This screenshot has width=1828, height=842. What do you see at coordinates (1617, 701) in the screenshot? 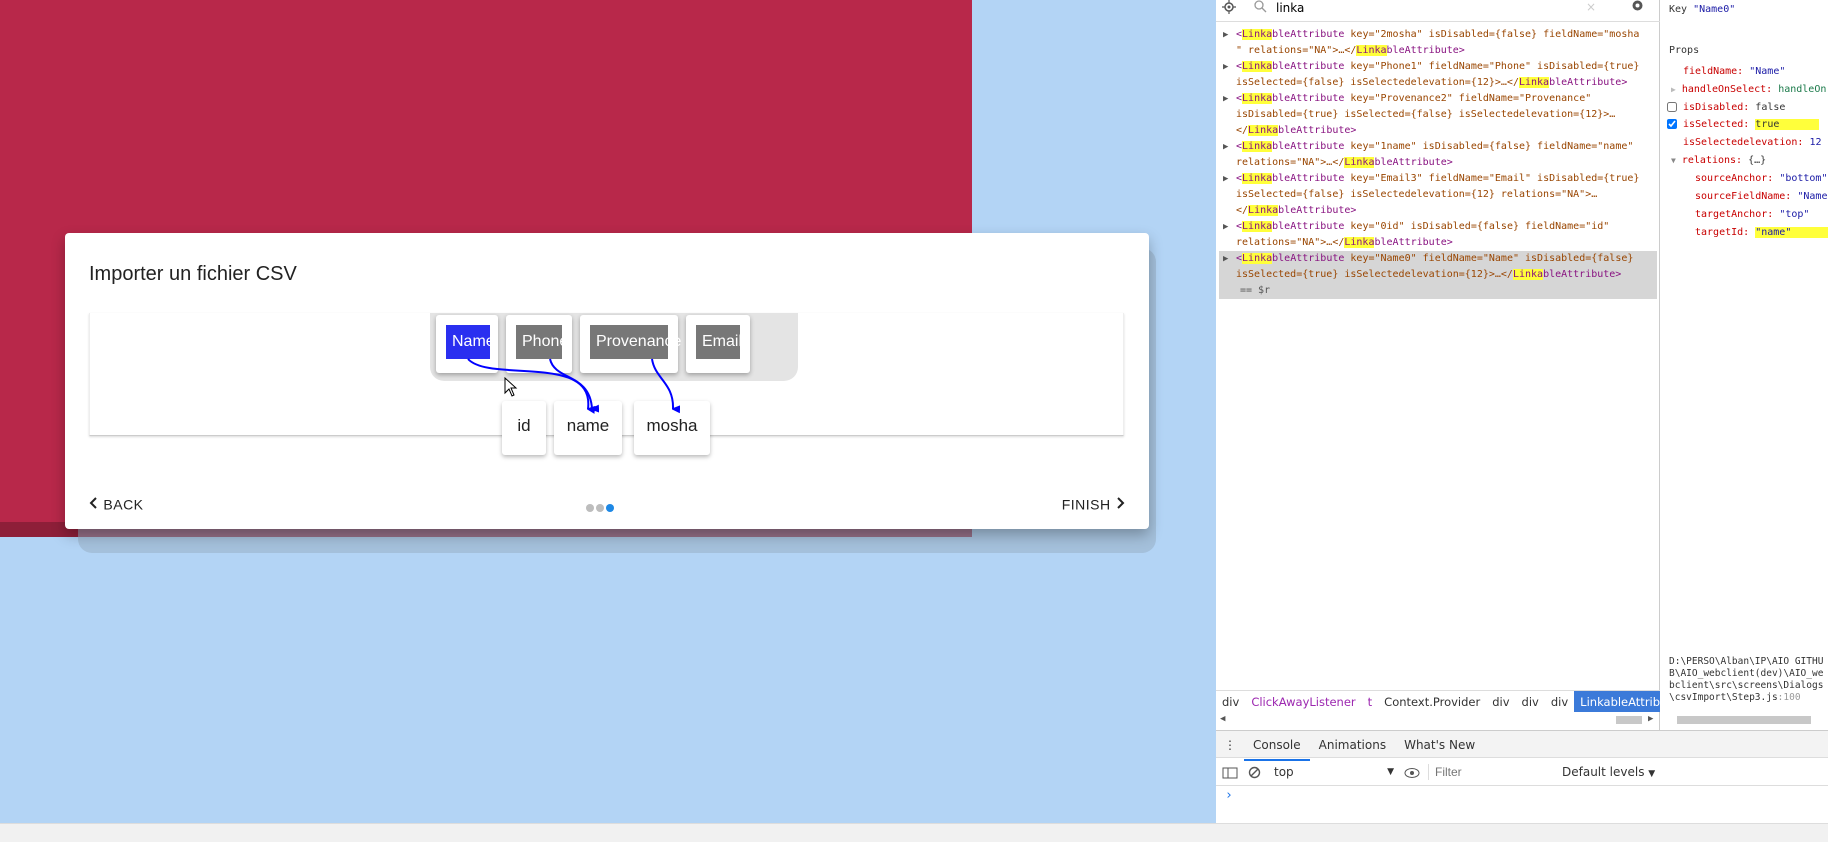
I see `breadcrumb-item-active: LinkableAttribute` at bounding box center [1617, 701].